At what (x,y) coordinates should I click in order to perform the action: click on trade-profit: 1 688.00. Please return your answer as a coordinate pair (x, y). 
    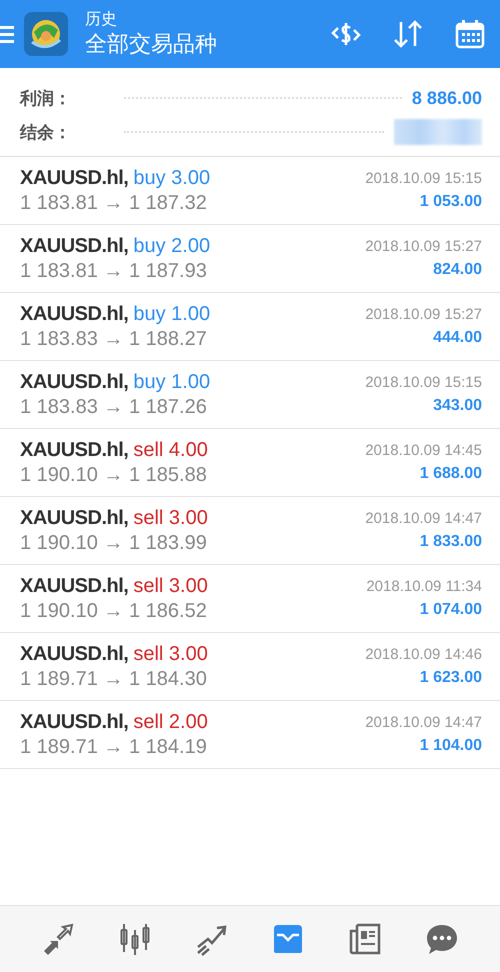
    Looking at the image, I should click on (451, 474).